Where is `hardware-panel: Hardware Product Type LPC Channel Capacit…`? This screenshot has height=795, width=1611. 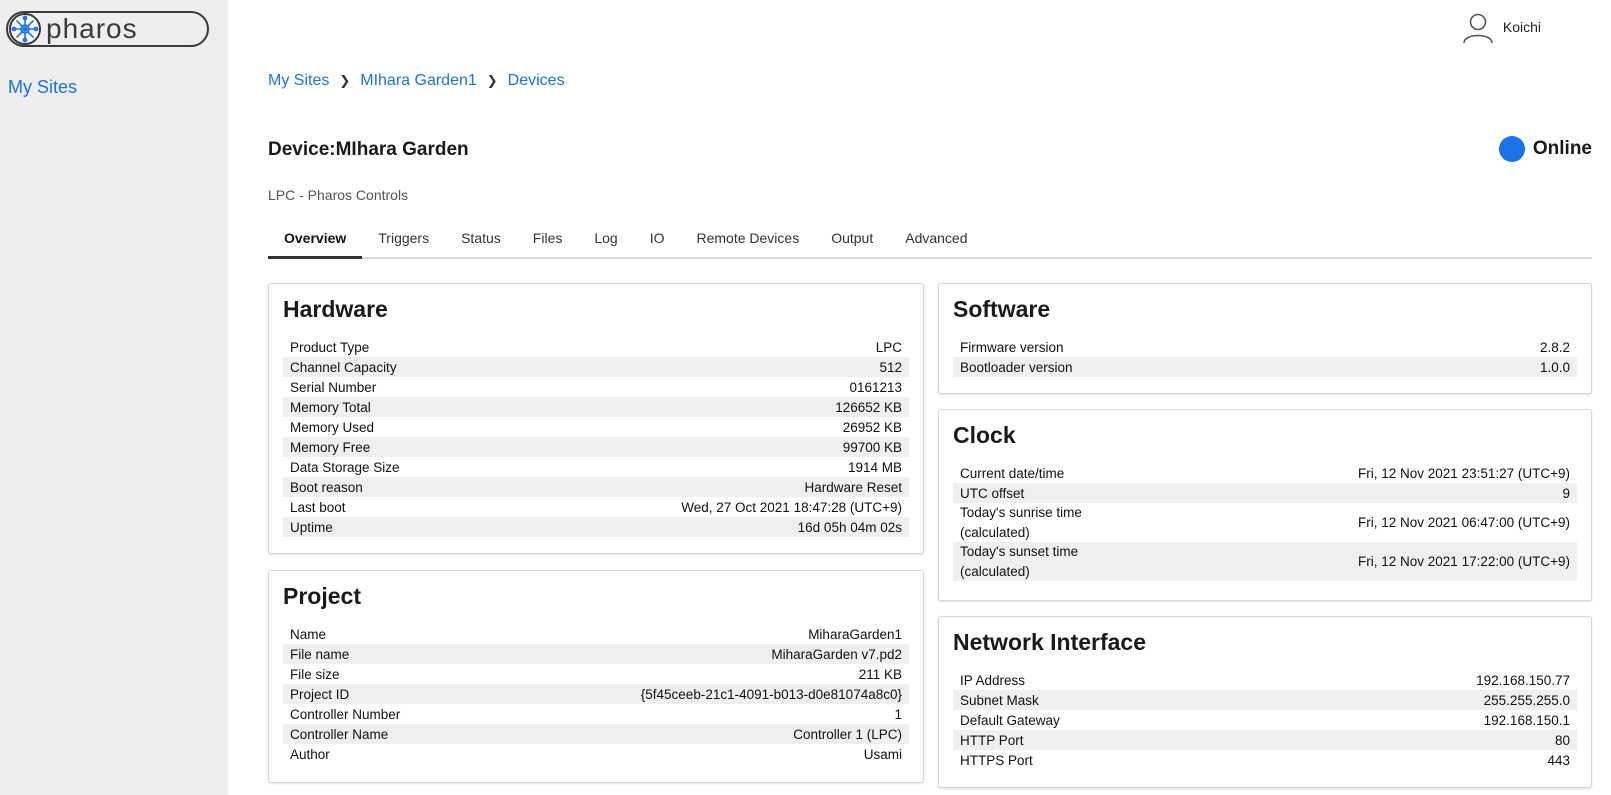
hardware-panel: Hardware Product Type LPC Channel Capacit… is located at coordinates (596, 418).